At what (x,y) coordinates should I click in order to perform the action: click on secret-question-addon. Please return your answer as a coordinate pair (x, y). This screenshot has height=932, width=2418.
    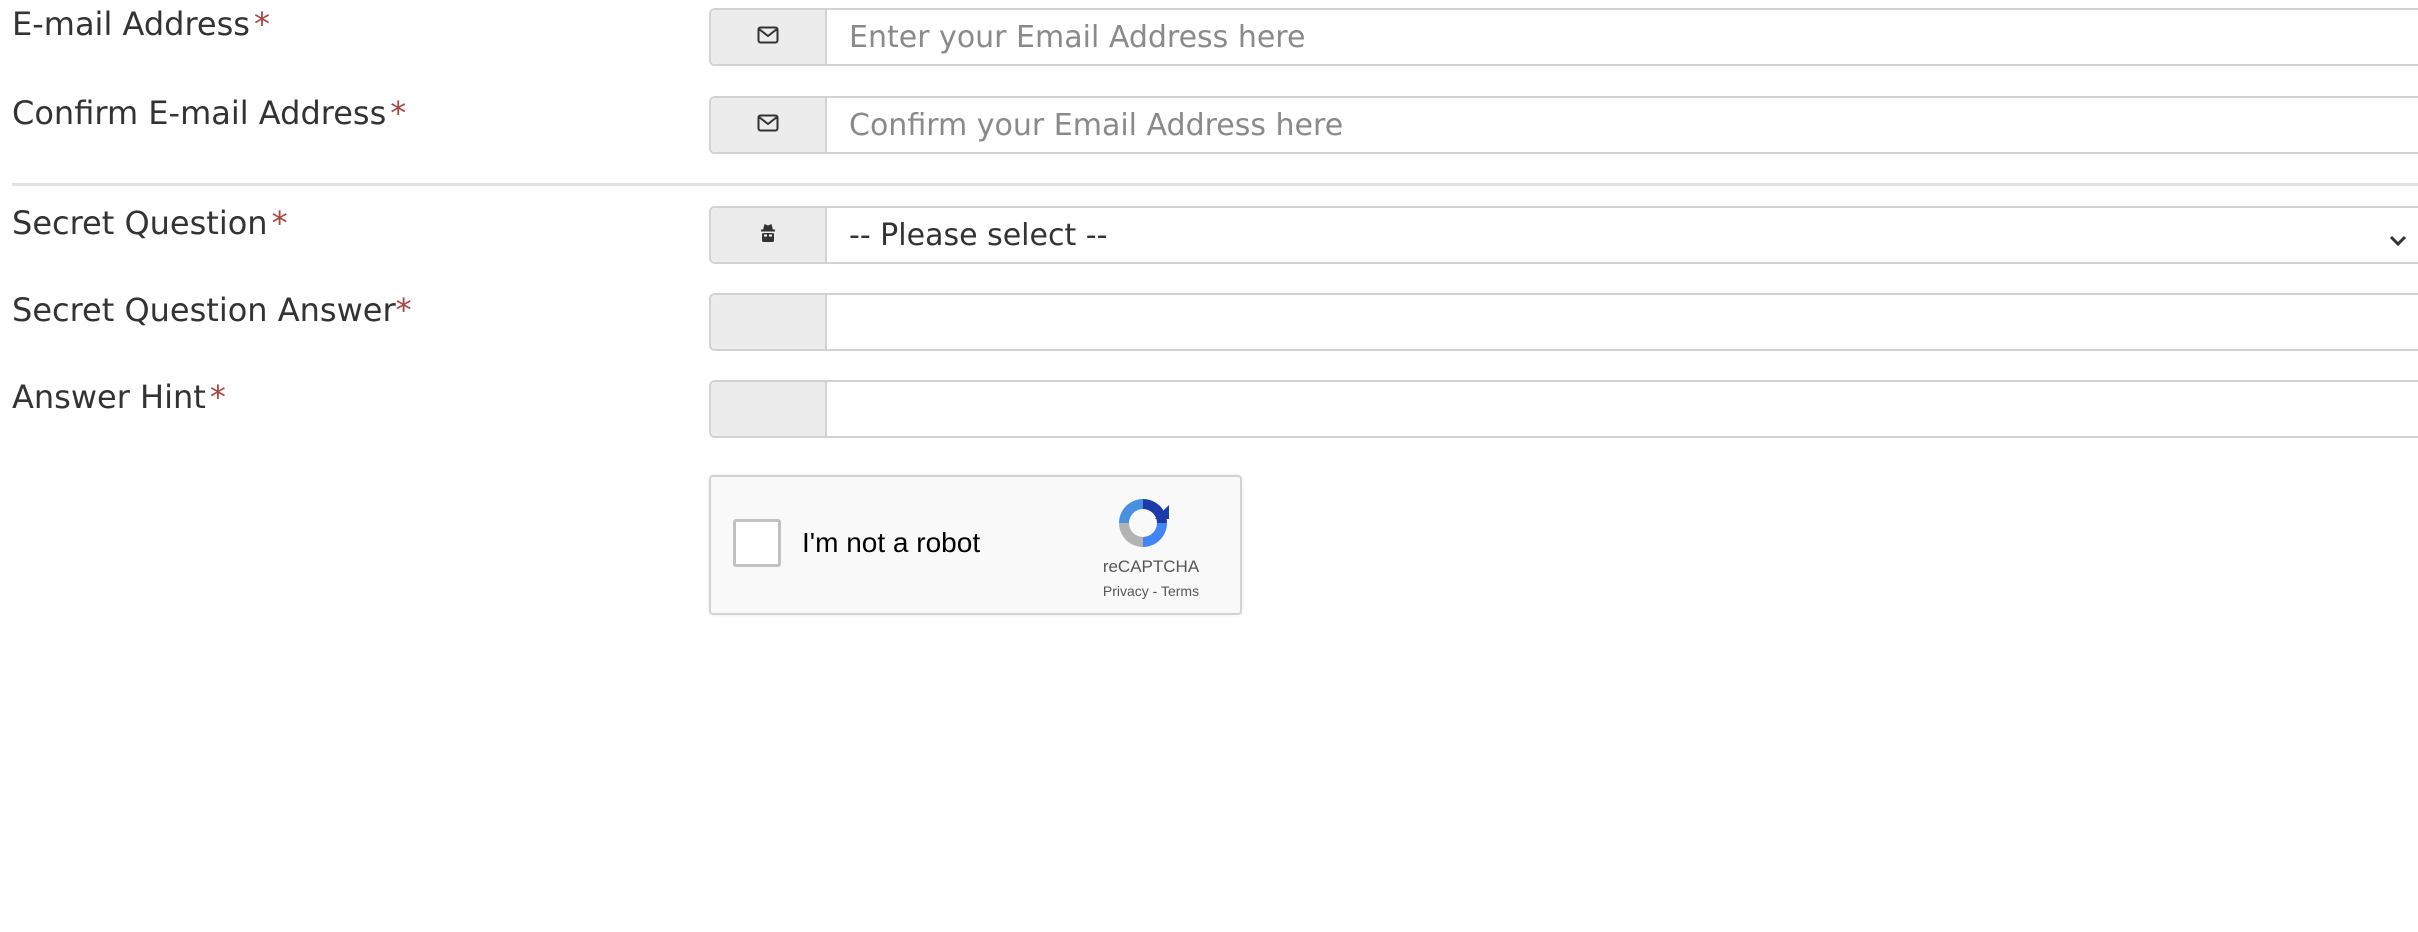
    Looking at the image, I should click on (769, 235).